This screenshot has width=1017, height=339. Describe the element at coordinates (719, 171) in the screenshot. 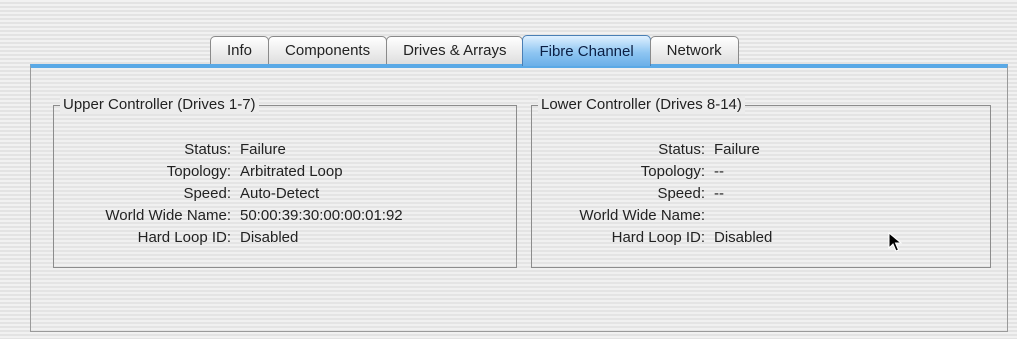

I see `topology-value: --` at that location.